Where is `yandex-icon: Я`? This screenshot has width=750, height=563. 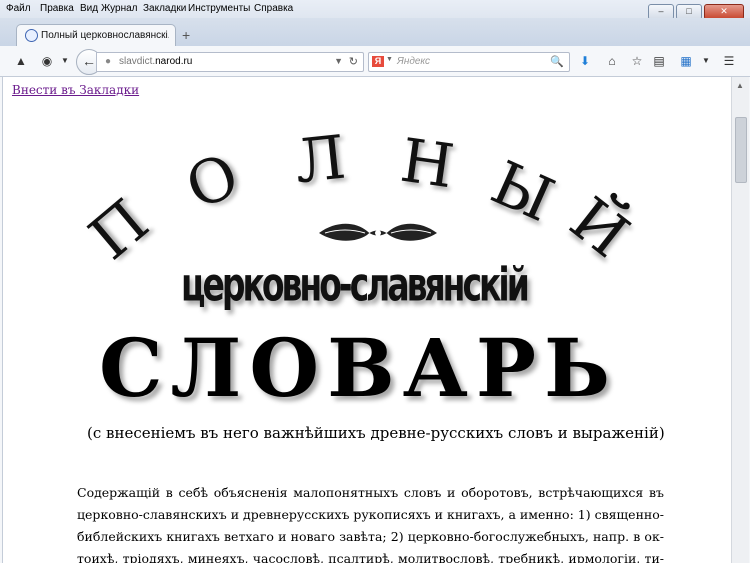
yandex-icon: Я is located at coordinates (378, 61).